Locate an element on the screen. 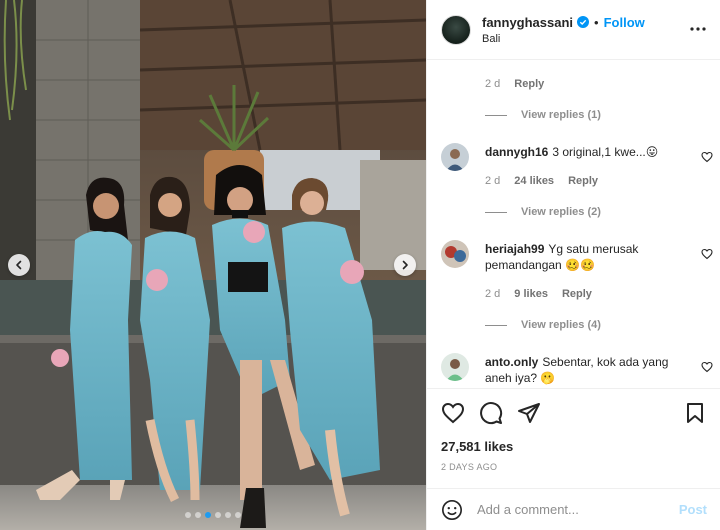 This screenshot has width=720, height=530. commenter-username: heriajah99 is located at coordinates (514, 249).